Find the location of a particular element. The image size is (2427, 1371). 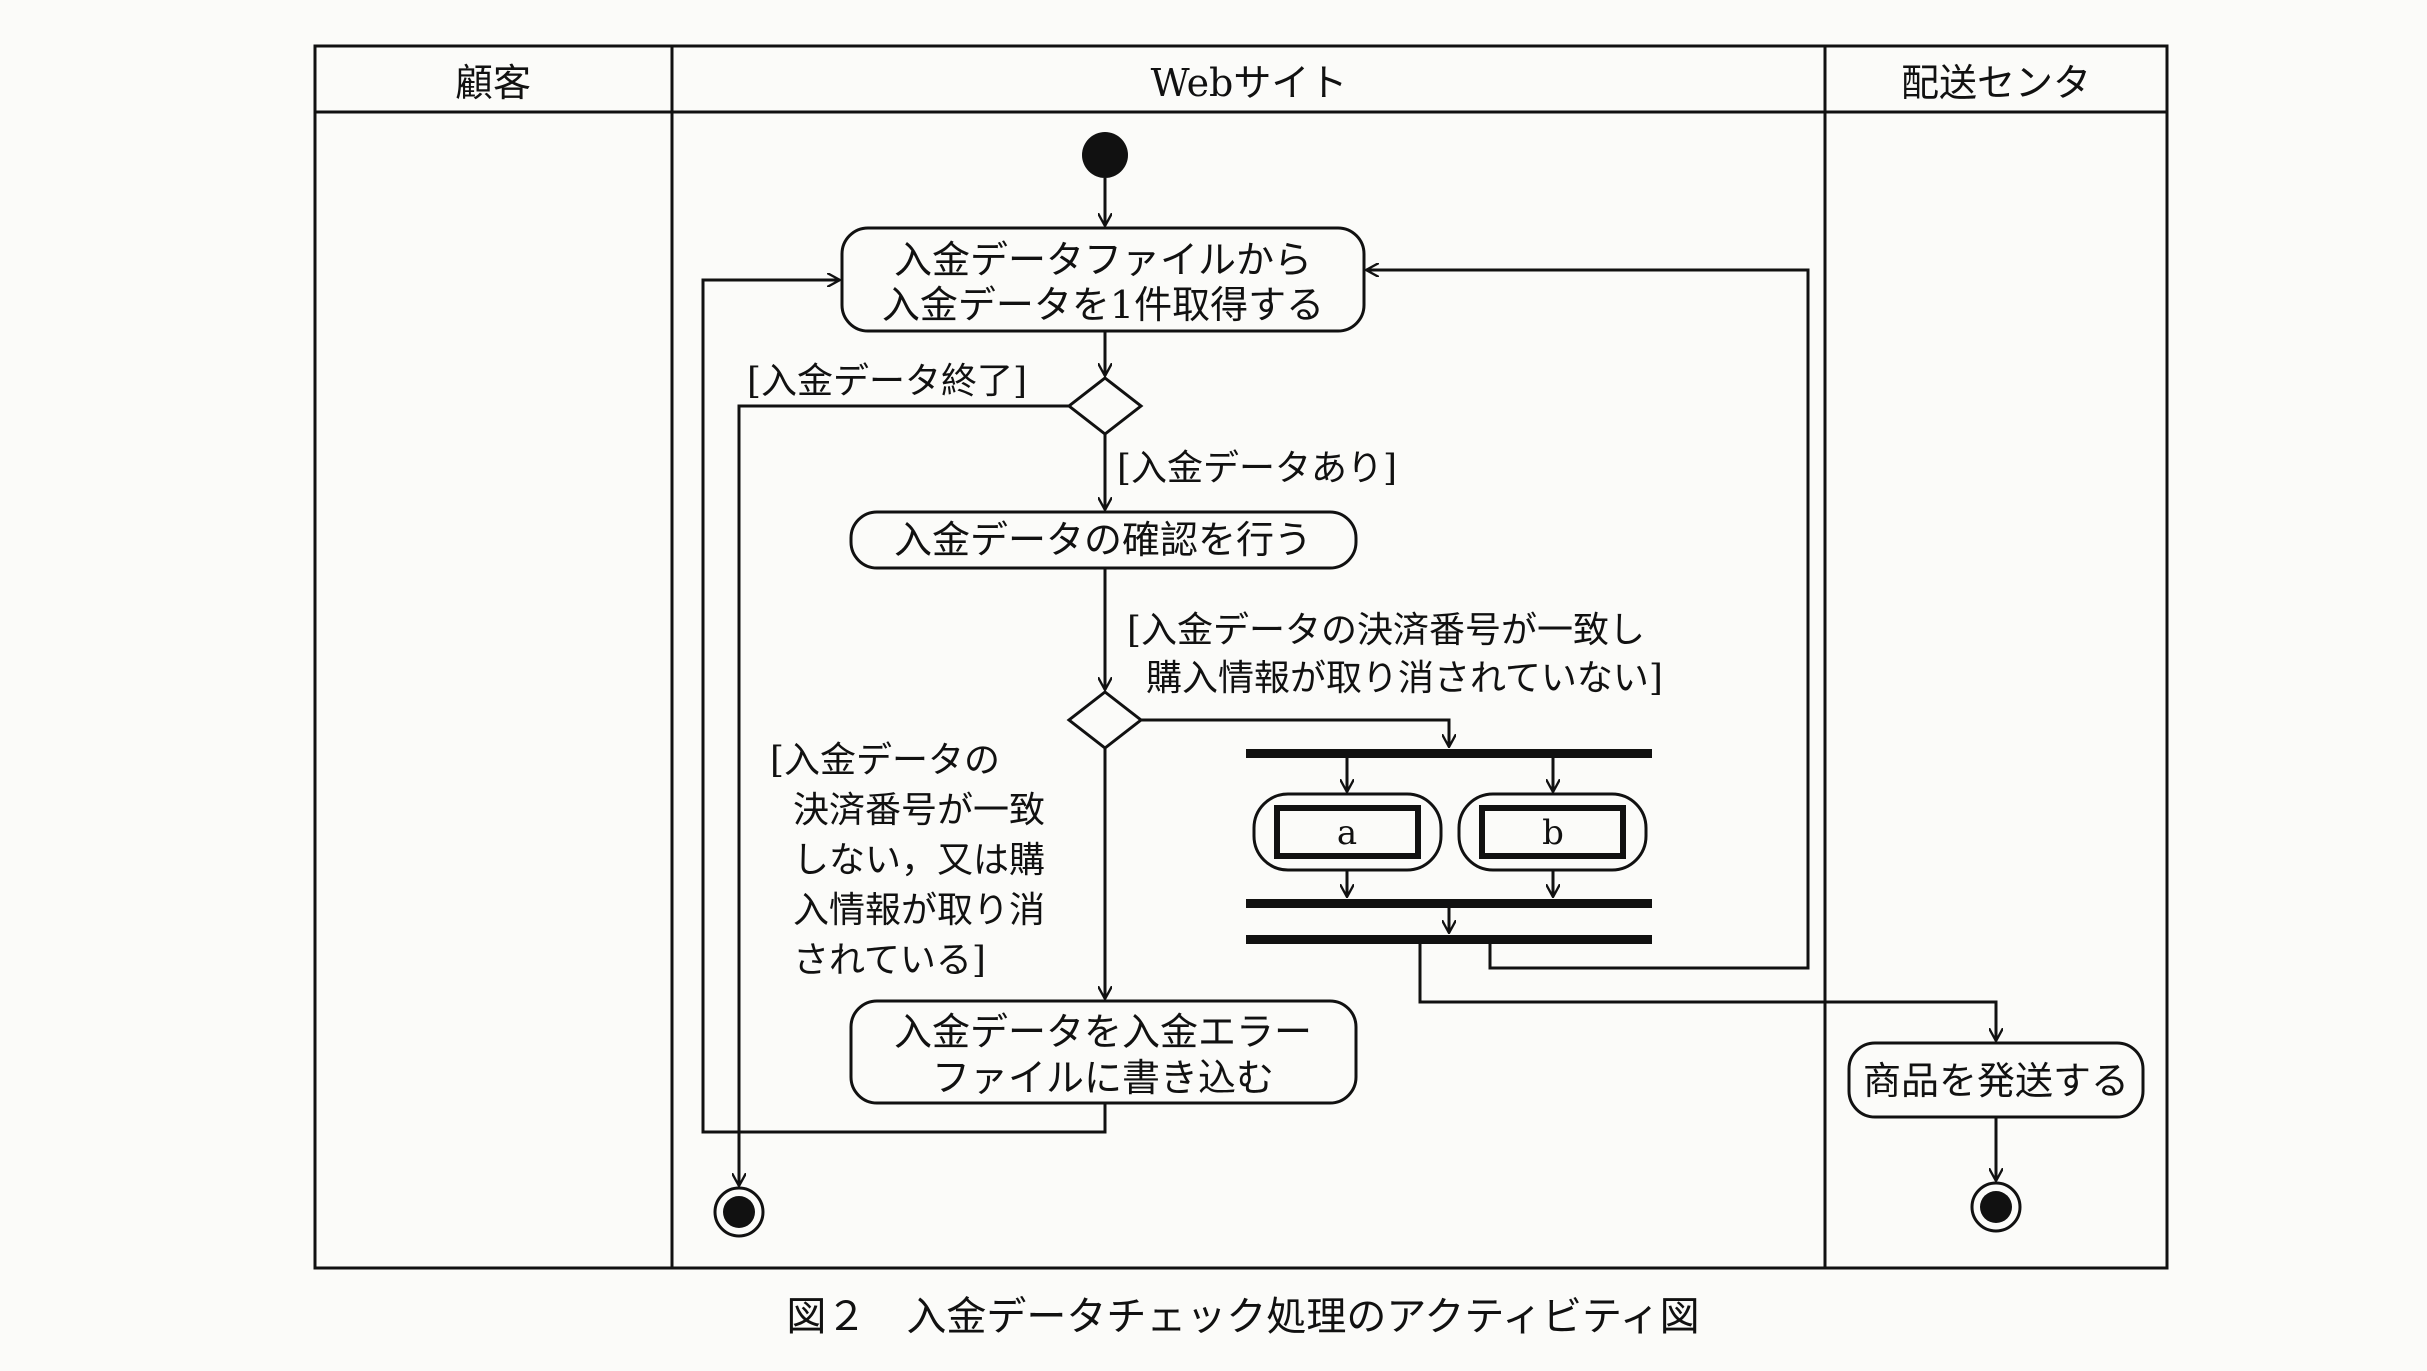

lane-header-website: Webサイト is located at coordinates (1249, 83).